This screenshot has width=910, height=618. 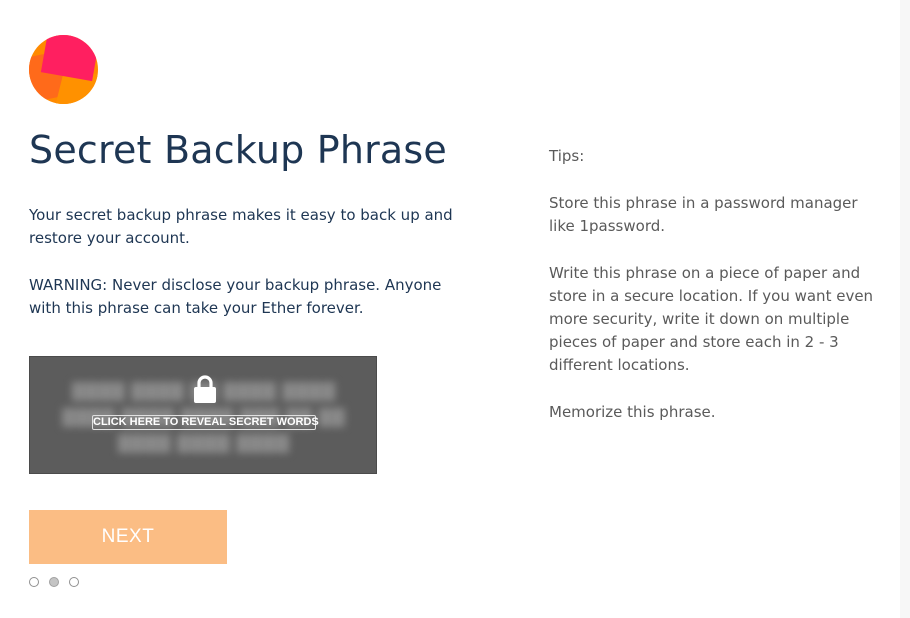 I want to click on lock-icon, so click(x=205, y=389).